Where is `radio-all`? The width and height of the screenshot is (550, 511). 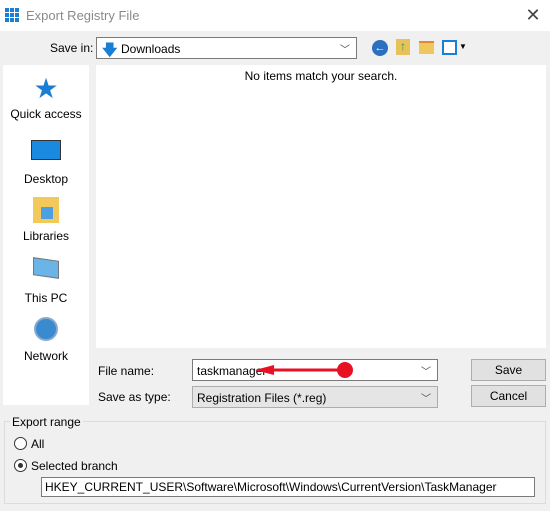 radio-all is located at coordinates (20, 443).